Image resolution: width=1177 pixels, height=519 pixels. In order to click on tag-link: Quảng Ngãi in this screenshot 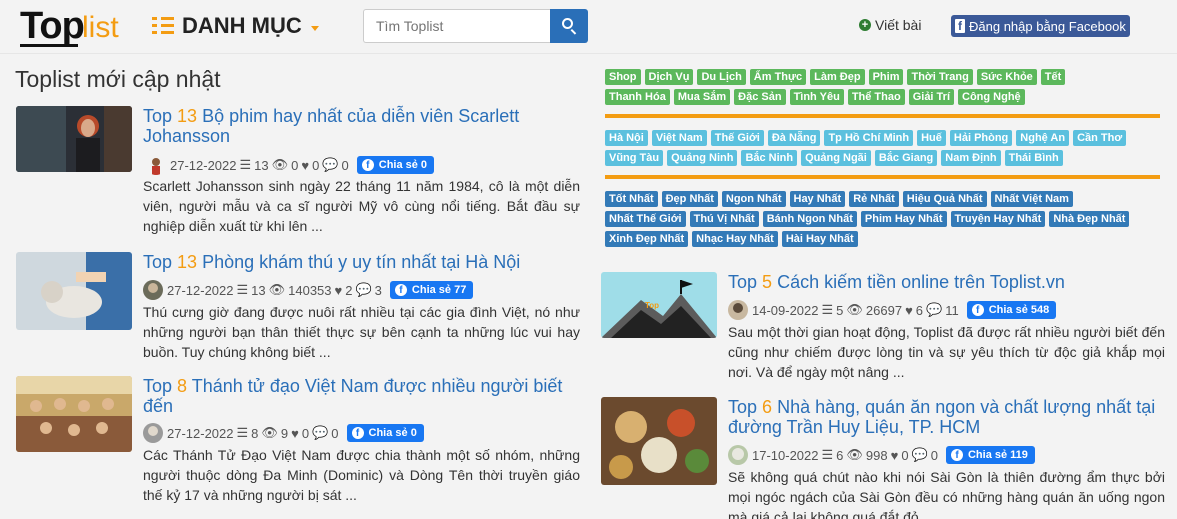, I will do `click(836, 158)`.